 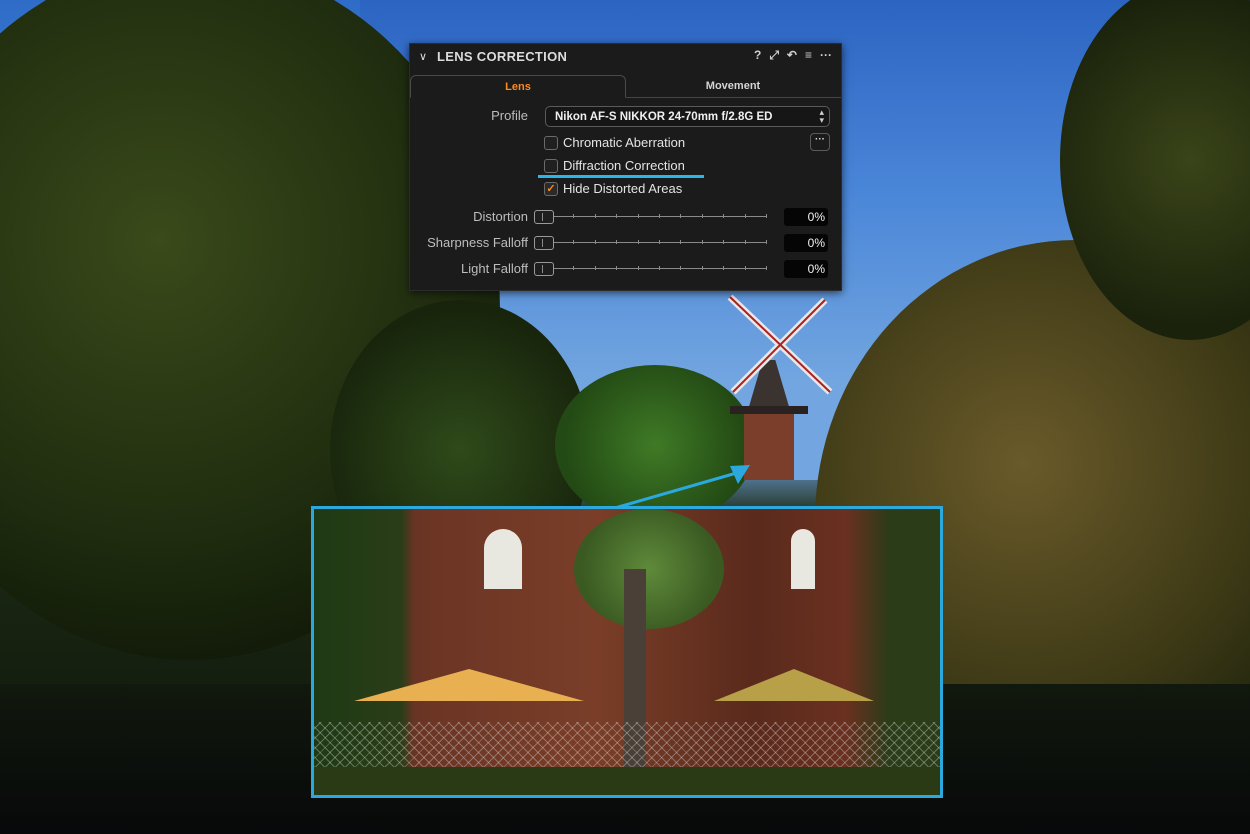 I want to click on distortion-slider, so click(x=650, y=217).